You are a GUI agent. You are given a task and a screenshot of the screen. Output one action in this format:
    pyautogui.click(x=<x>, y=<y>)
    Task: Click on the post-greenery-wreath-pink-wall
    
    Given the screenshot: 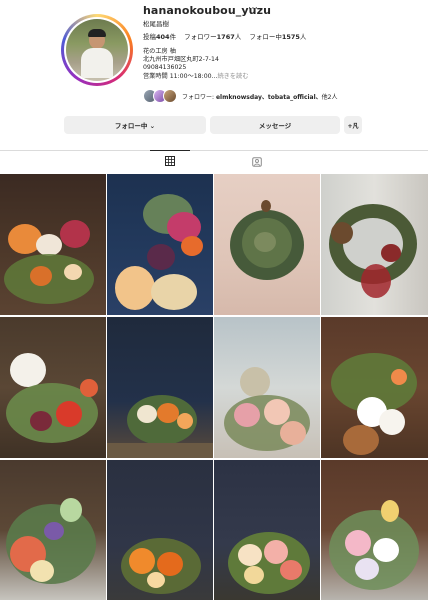 What is the action you would take?
    pyautogui.click(x=267, y=244)
    